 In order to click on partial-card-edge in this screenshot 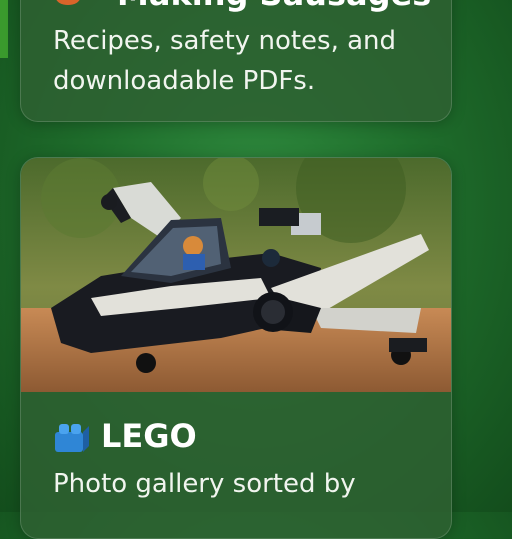, I will do `click(4, 29)`.